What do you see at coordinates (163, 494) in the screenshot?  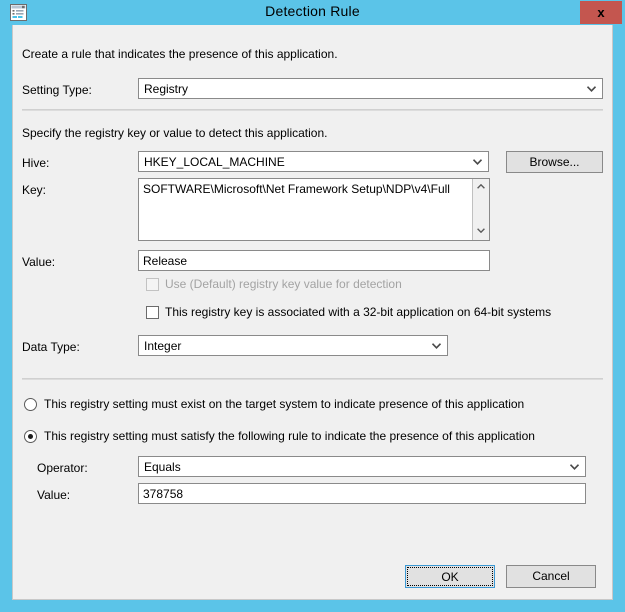 I see `rule-value-text: 378758` at bounding box center [163, 494].